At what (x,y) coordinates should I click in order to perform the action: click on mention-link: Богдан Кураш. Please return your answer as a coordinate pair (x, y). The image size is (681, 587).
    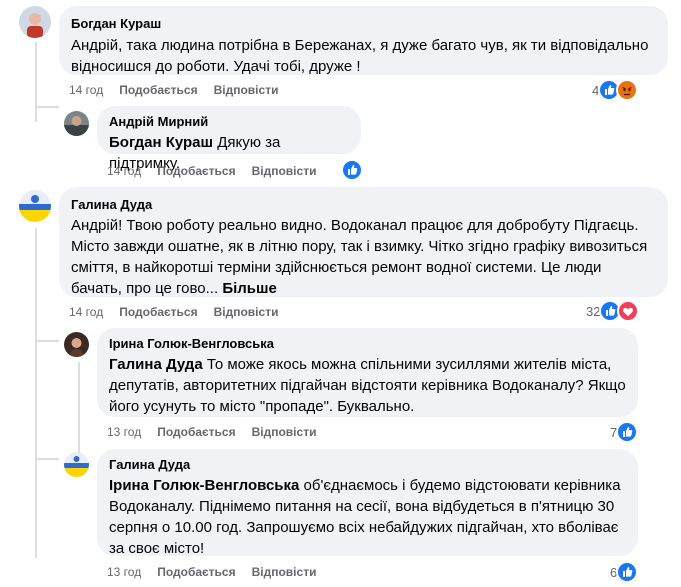
    Looking at the image, I should click on (161, 142).